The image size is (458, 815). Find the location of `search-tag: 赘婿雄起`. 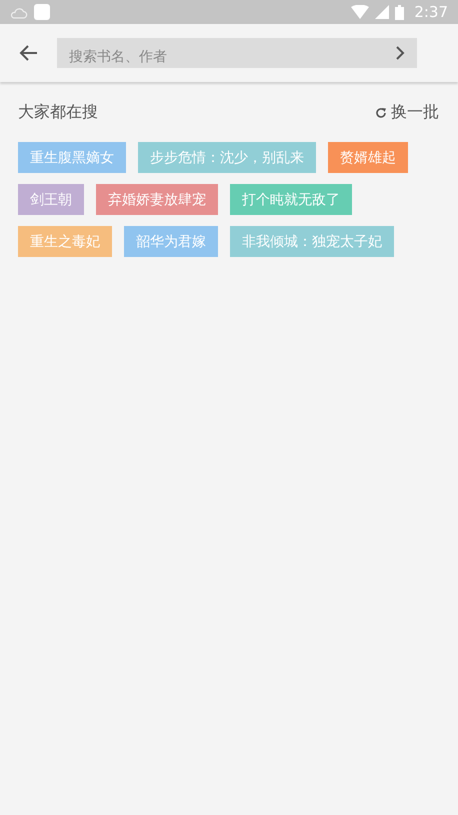

search-tag: 赘婿雄起 is located at coordinates (368, 157).